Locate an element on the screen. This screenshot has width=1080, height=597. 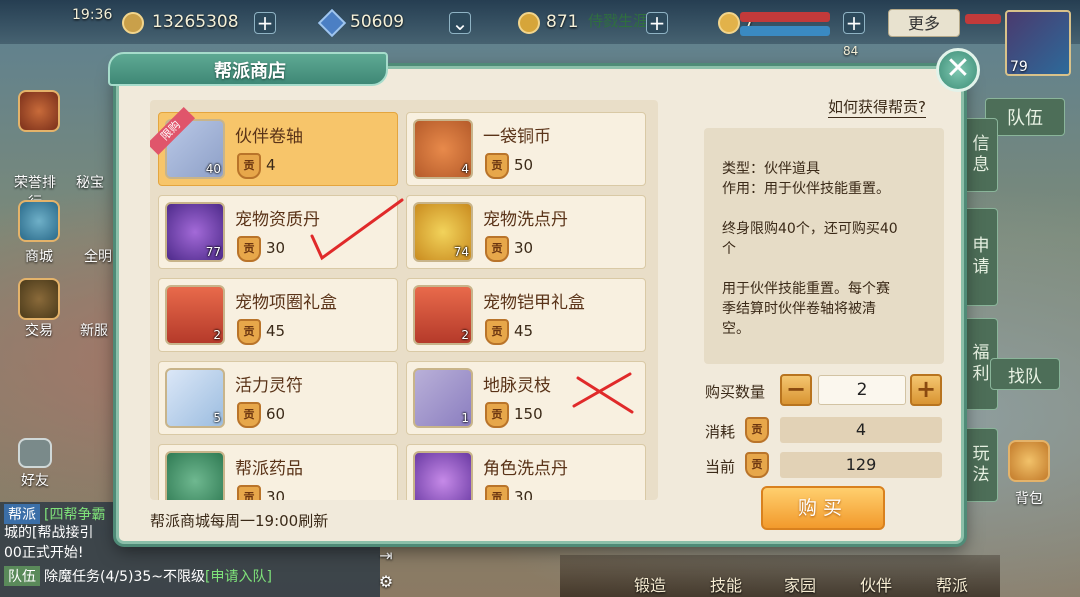
item-price: 50 is located at coordinates (524, 165).